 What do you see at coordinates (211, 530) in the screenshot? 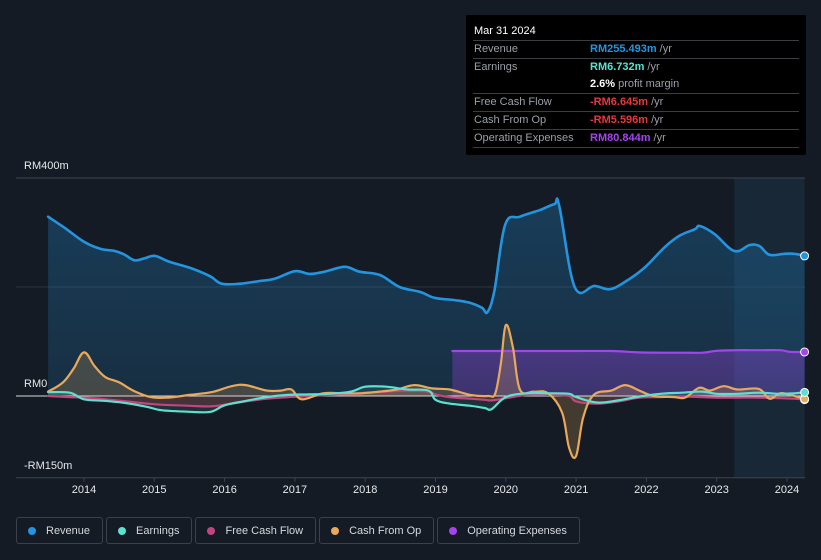
I see `free-cash-flow-dot-icon` at bounding box center [211, 530].